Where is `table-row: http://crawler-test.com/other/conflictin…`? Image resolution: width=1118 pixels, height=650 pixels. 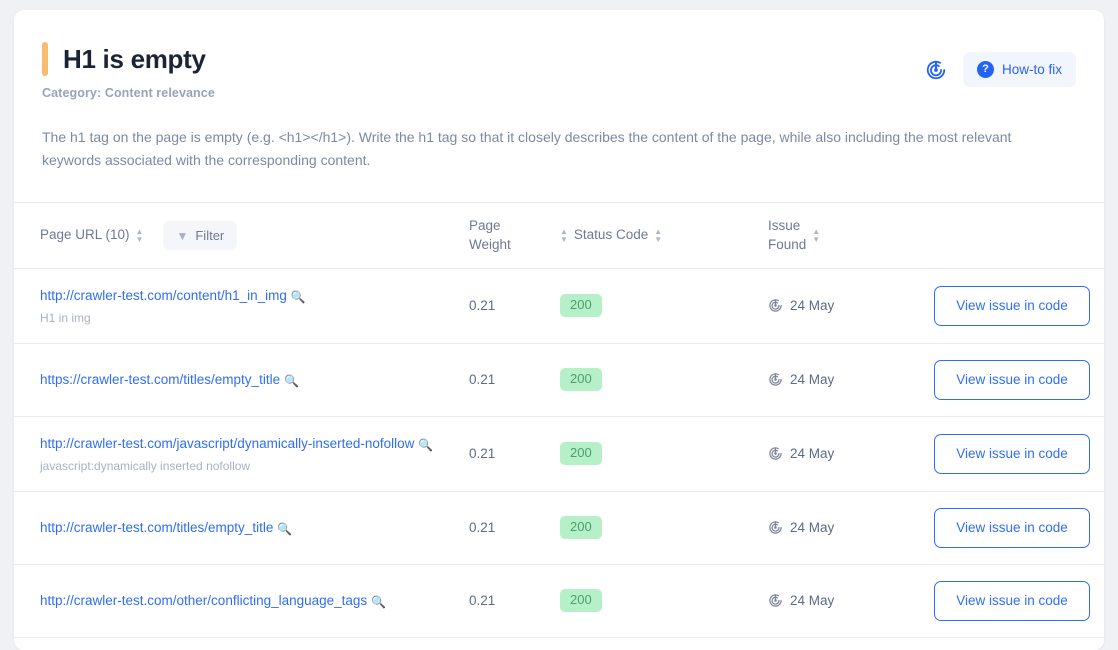
table-row: http://crawler-test.com/other/conflictin… is located at coordinates (559, 601).